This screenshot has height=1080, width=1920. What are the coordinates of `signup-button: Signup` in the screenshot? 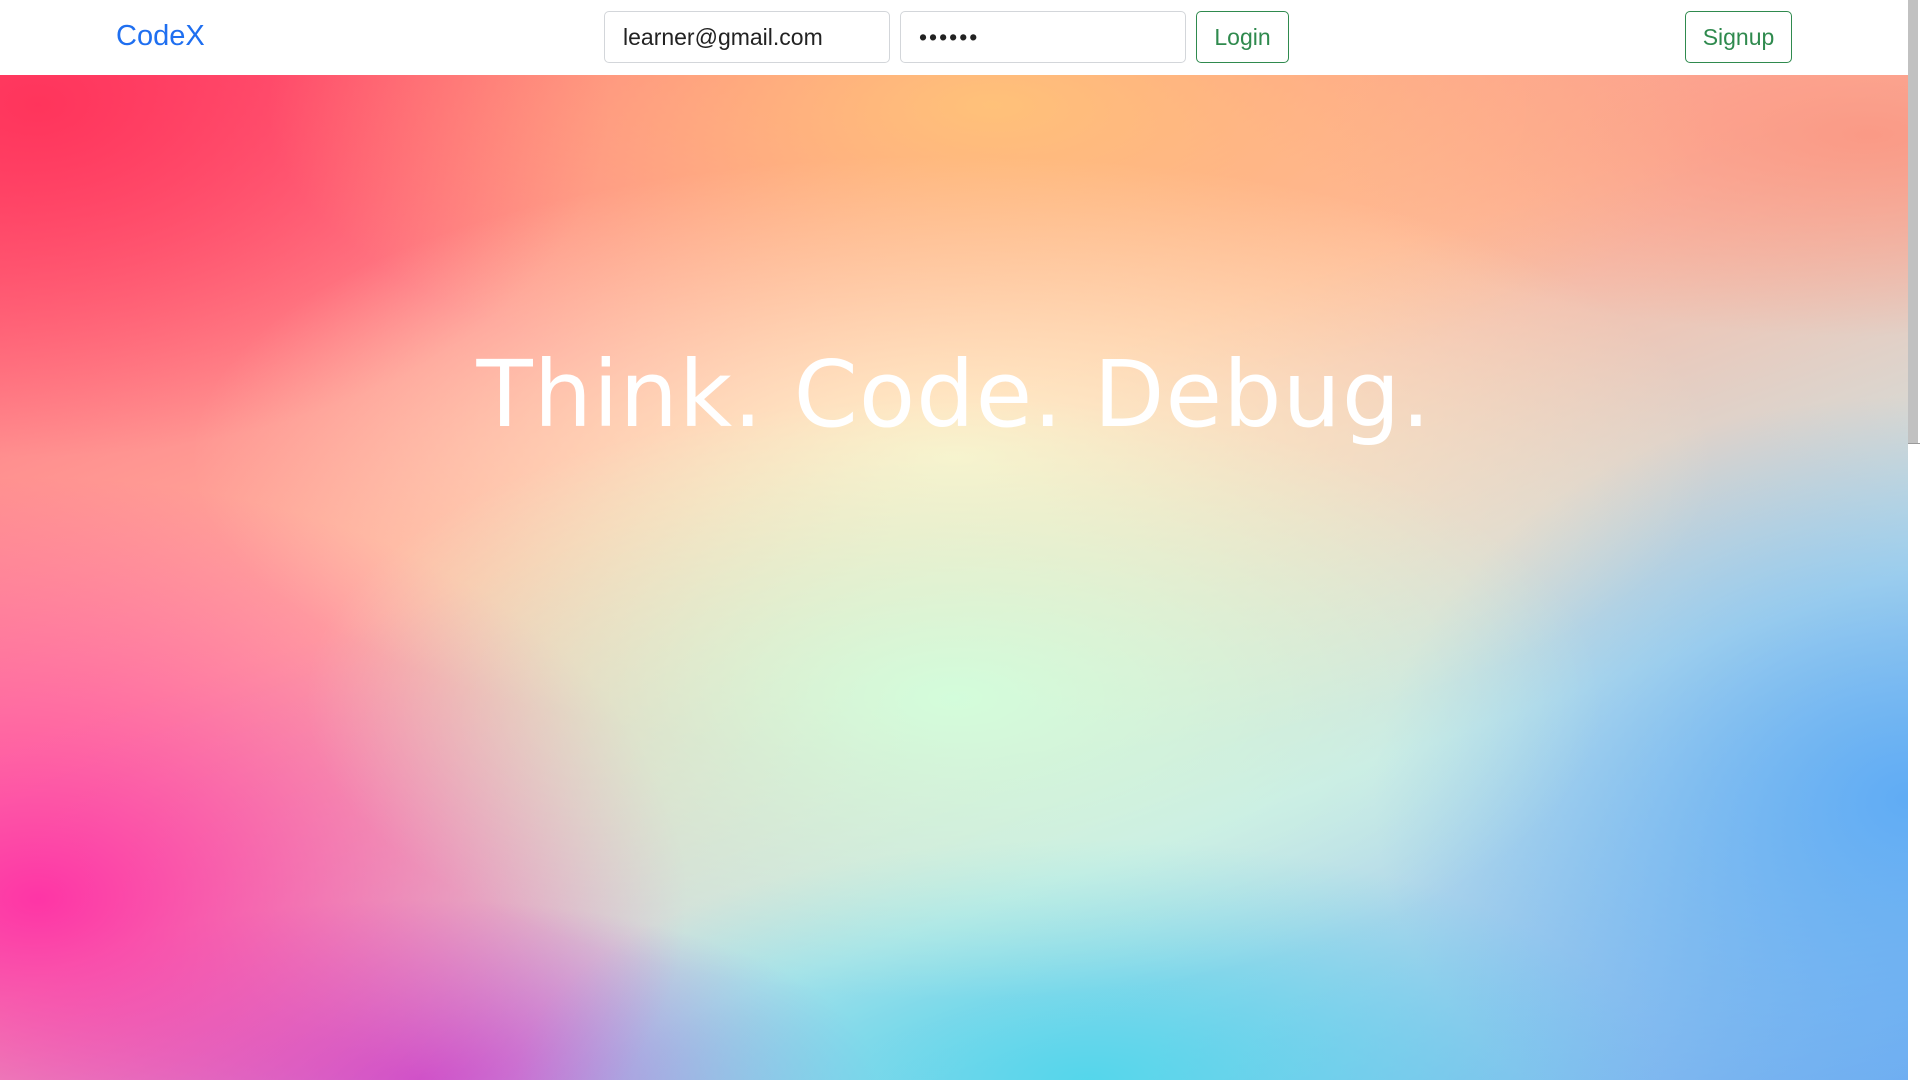 It's located at (1738, 37).